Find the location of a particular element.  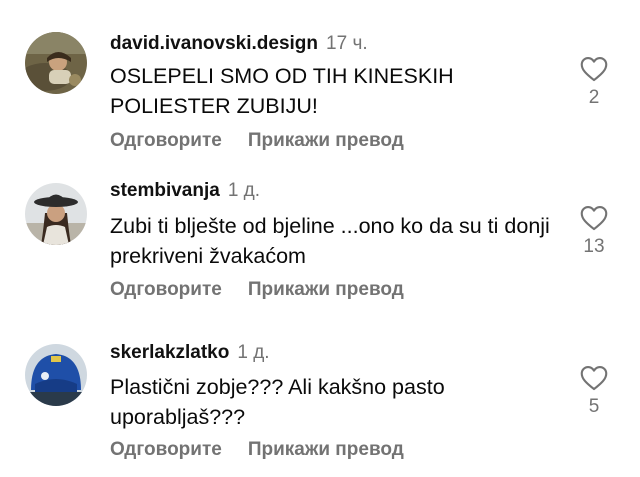

like-control: 2 is located at coordinates (594, 83).